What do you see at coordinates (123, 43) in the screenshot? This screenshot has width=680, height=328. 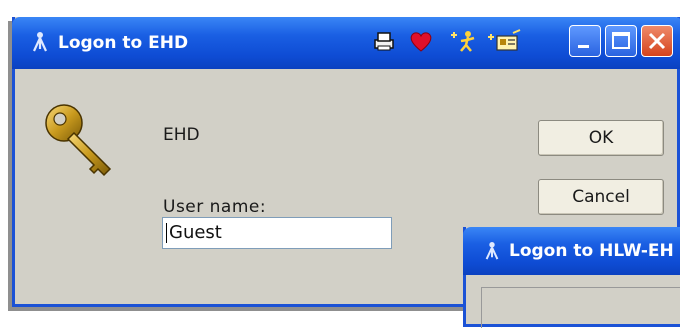 I see `window-title: Logon to EHD` at bounding box center [123, 43].